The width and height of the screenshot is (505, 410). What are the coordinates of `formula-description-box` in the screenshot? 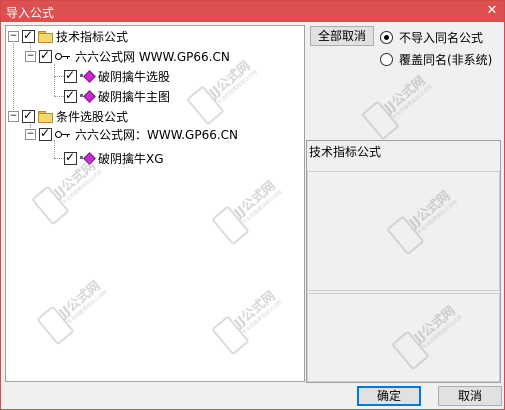 It's located at (403, 231).